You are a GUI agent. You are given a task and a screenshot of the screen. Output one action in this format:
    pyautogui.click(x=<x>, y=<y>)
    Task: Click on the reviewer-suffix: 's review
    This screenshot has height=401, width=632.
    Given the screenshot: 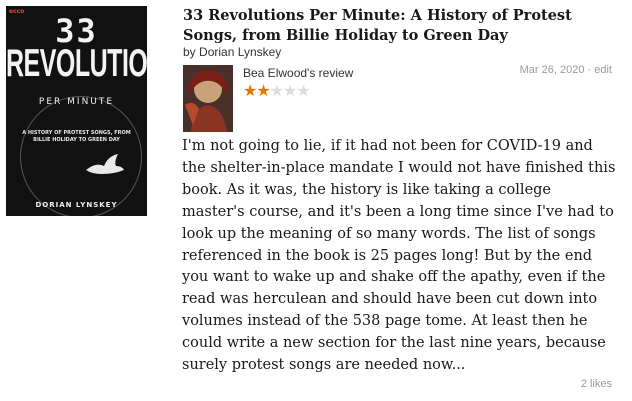 What is the action you would take?
    pyautogui.click(x=330, y=73)
    